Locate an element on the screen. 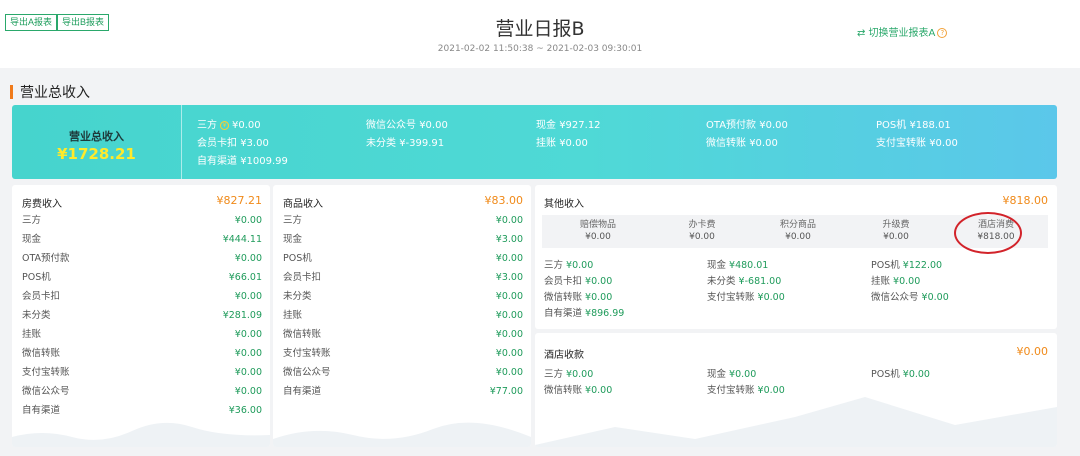  payment-item: POS机 ¥122.00 is located at coordinates (906, 264).